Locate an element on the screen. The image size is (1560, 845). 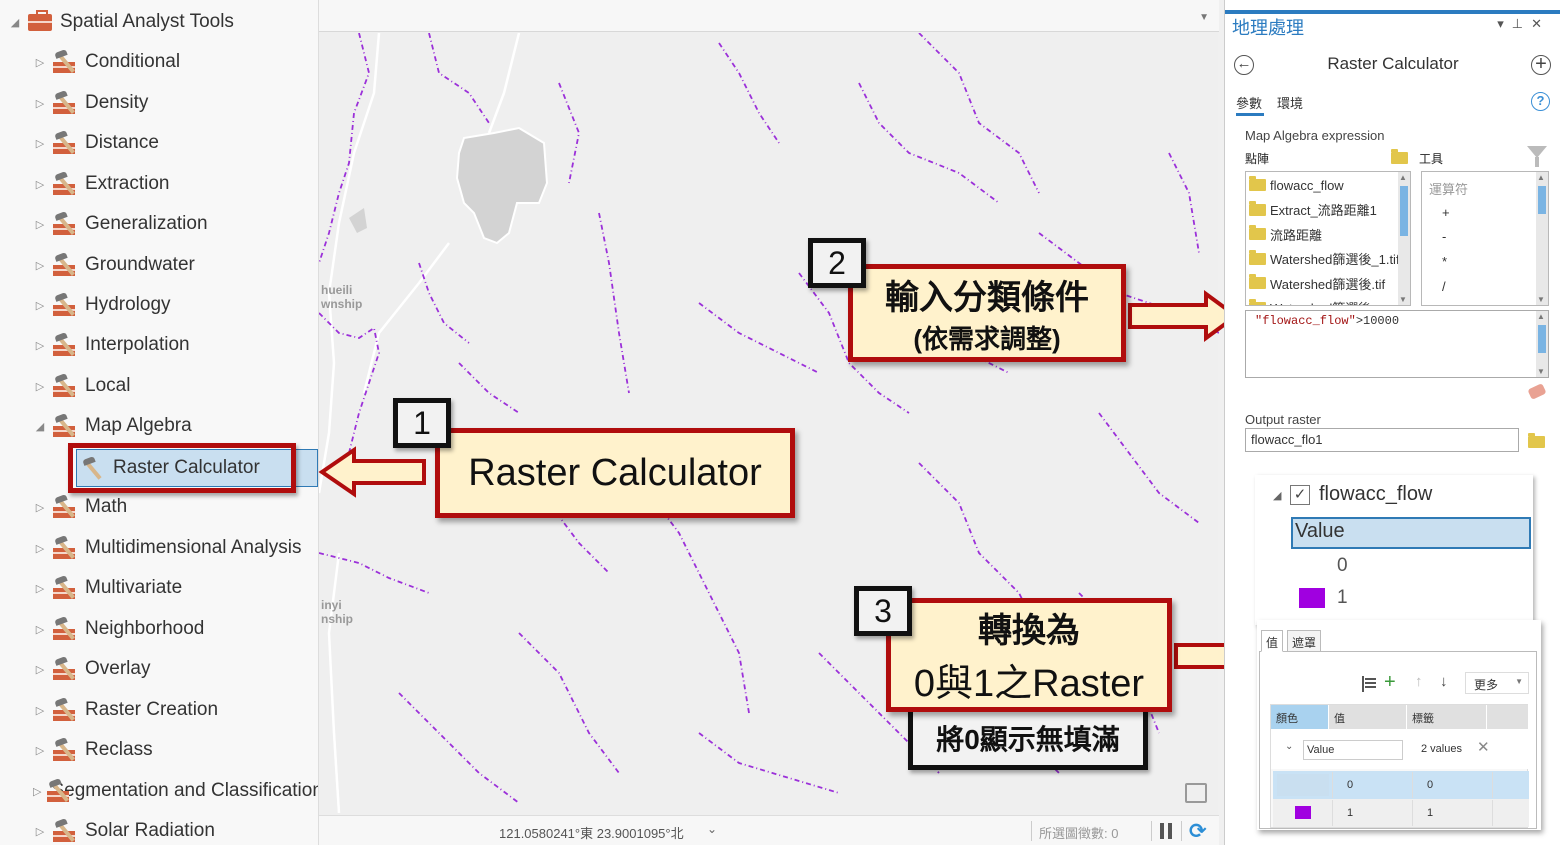
tree-item-reclass: ▷ Reclass is located at coordinates (159, 750).